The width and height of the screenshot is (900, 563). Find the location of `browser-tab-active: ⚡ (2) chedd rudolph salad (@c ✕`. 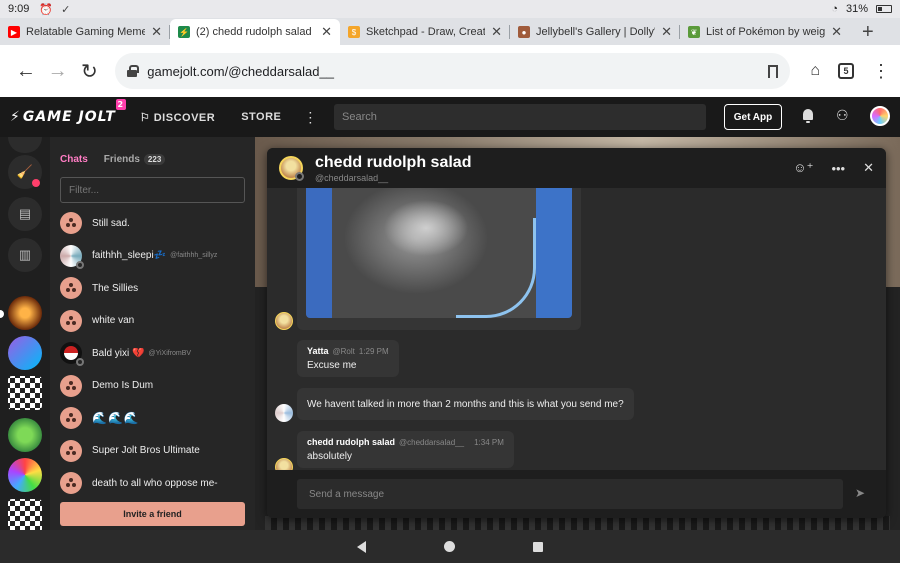

browser-tab-active: ⚡ (2) chedd rudolph salad (@c ✕ is located at coordinates (255, 32).